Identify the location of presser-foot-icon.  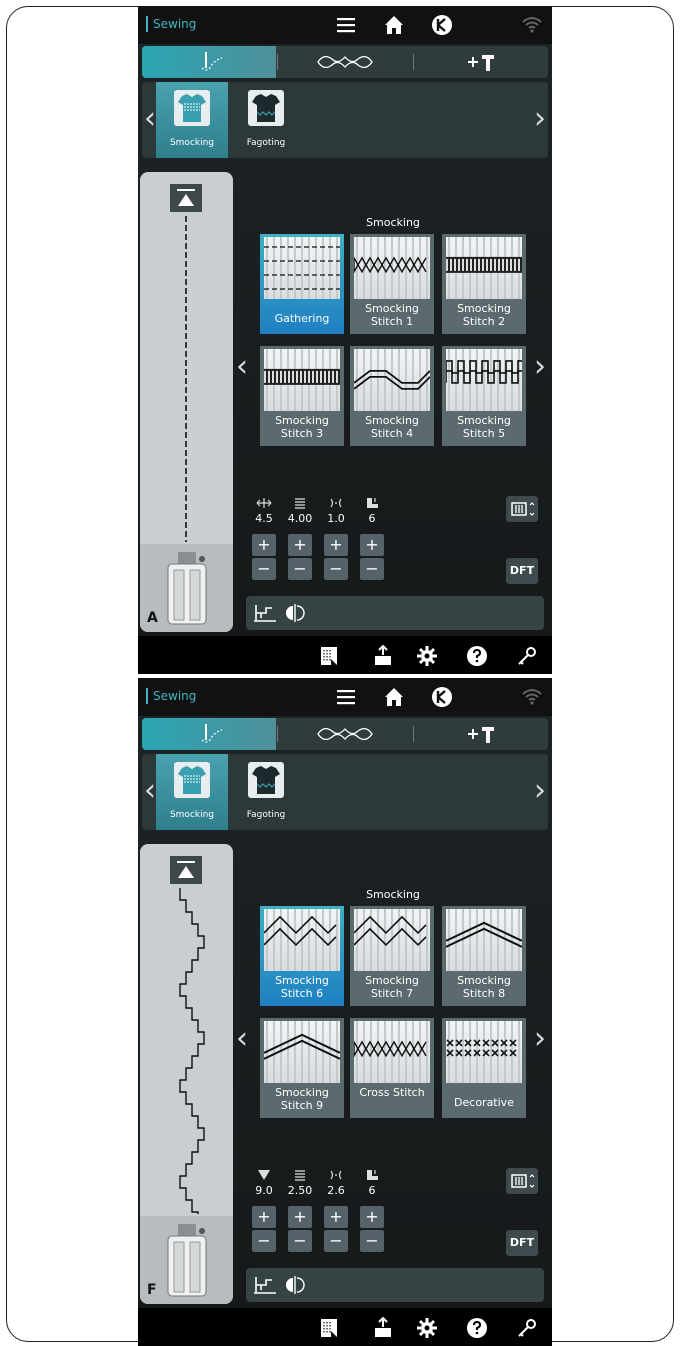
(187, 1260).